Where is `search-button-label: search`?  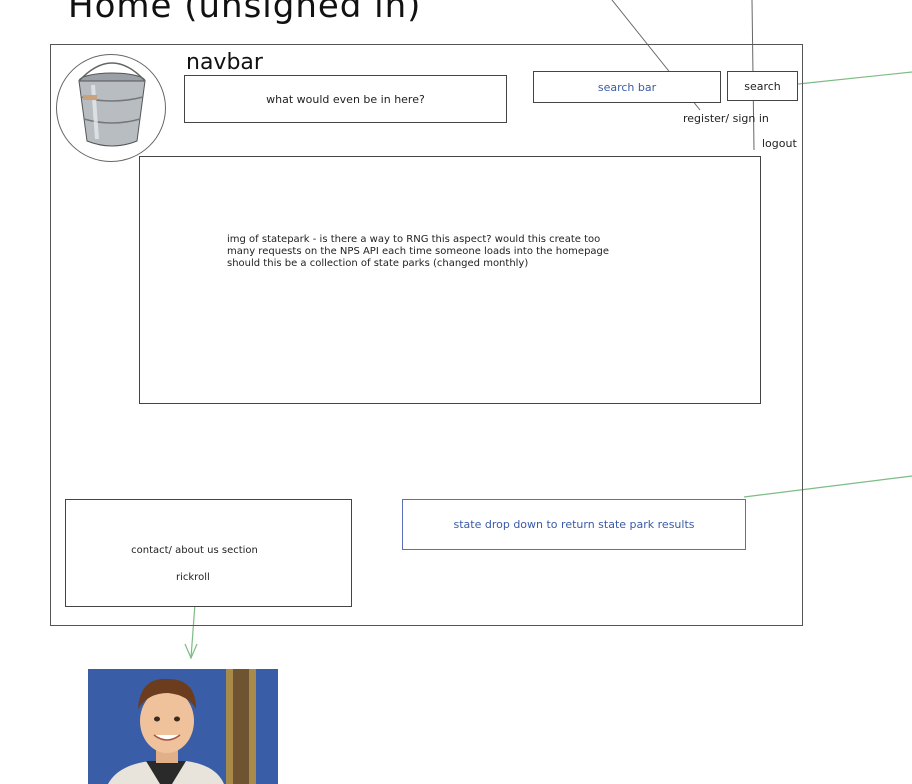 search-button-label: search is located at coordinates (762, 86).